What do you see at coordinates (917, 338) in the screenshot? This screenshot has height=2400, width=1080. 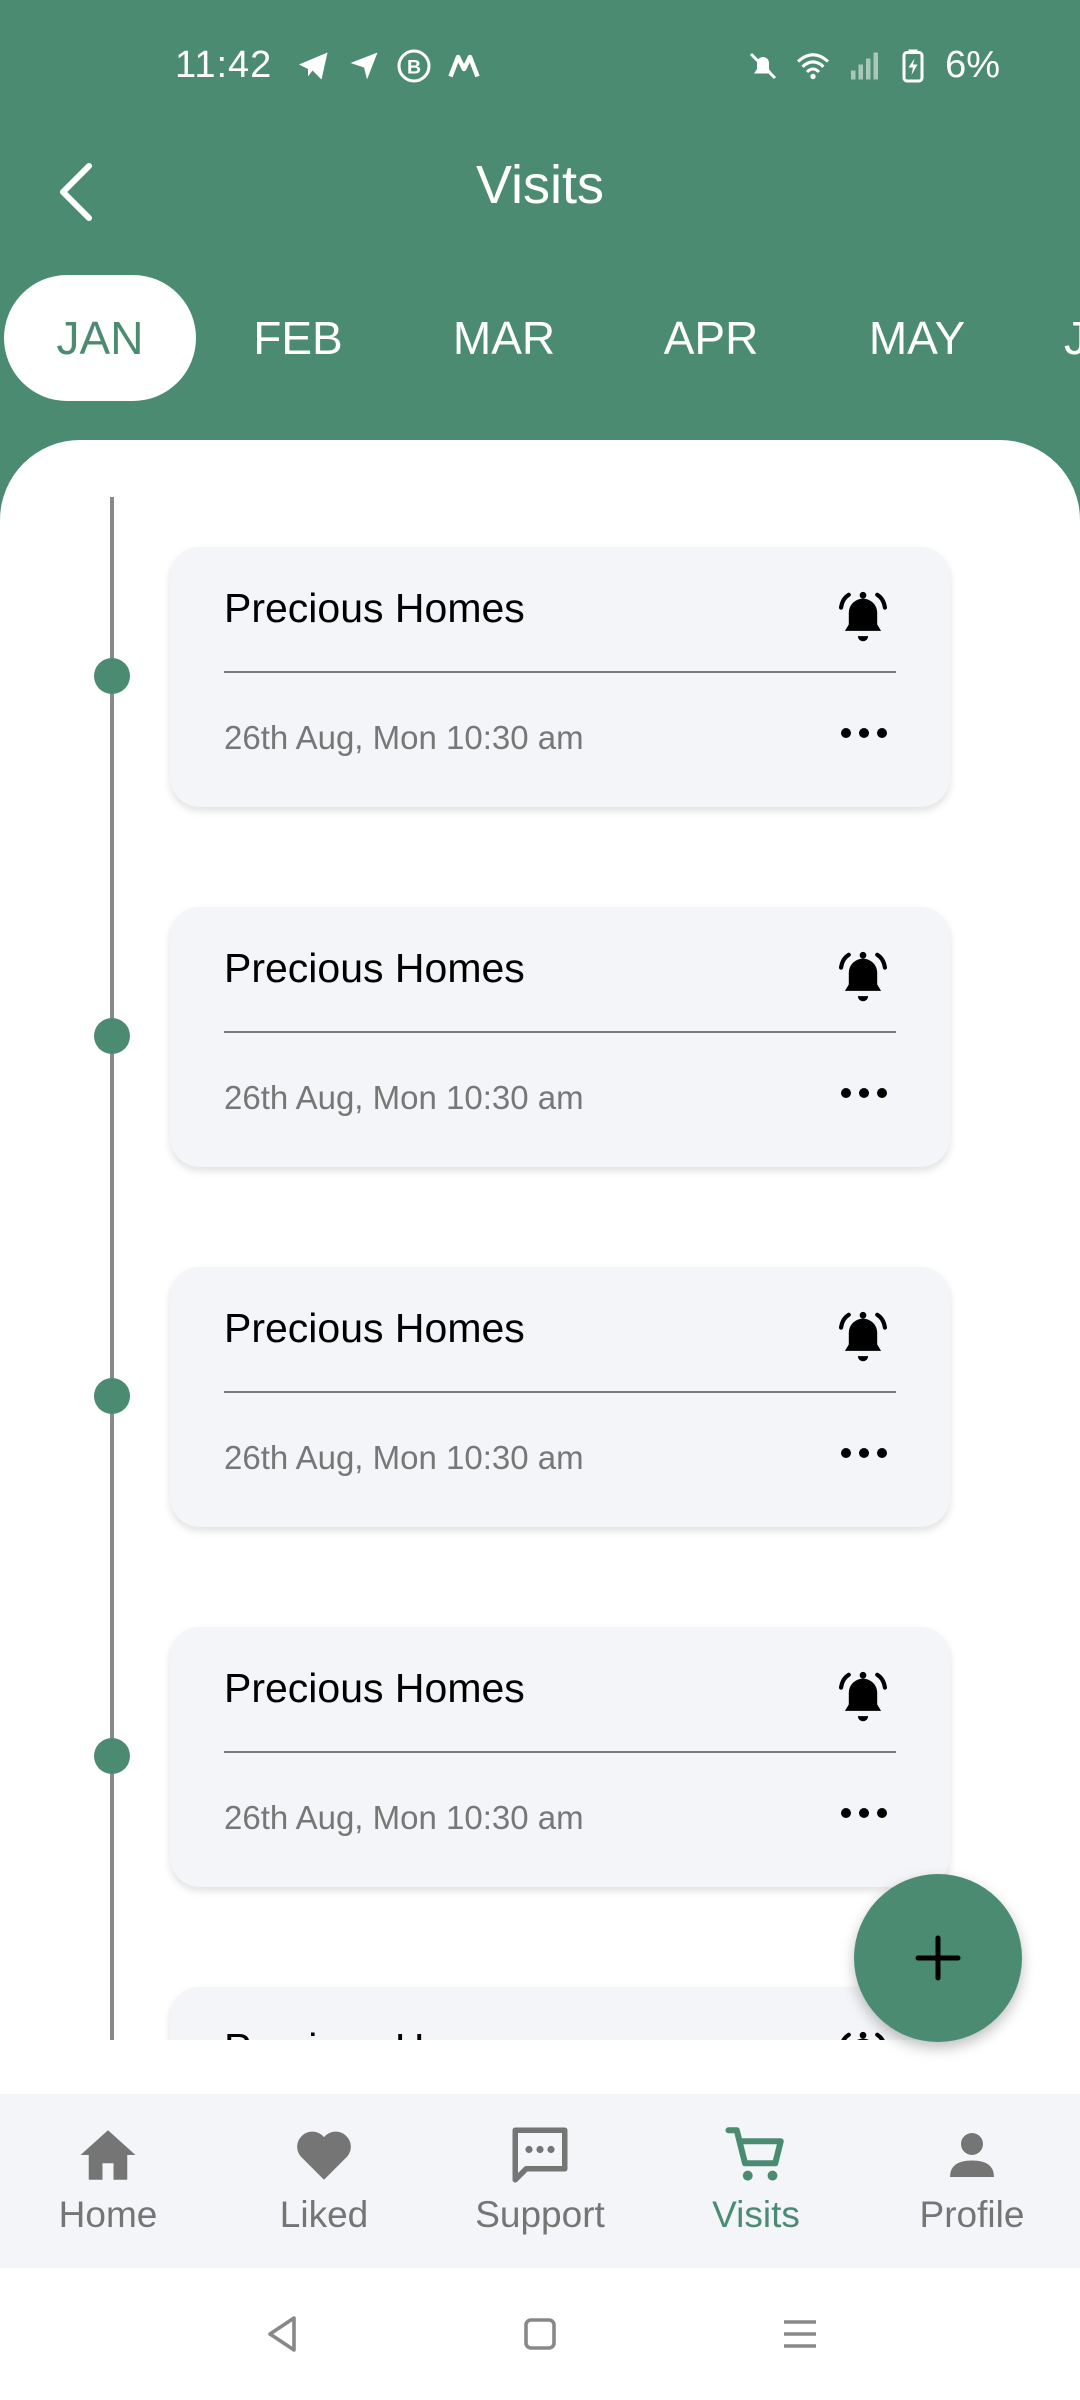 I see `tab-may: MAY` at bounding box center [917, 338].